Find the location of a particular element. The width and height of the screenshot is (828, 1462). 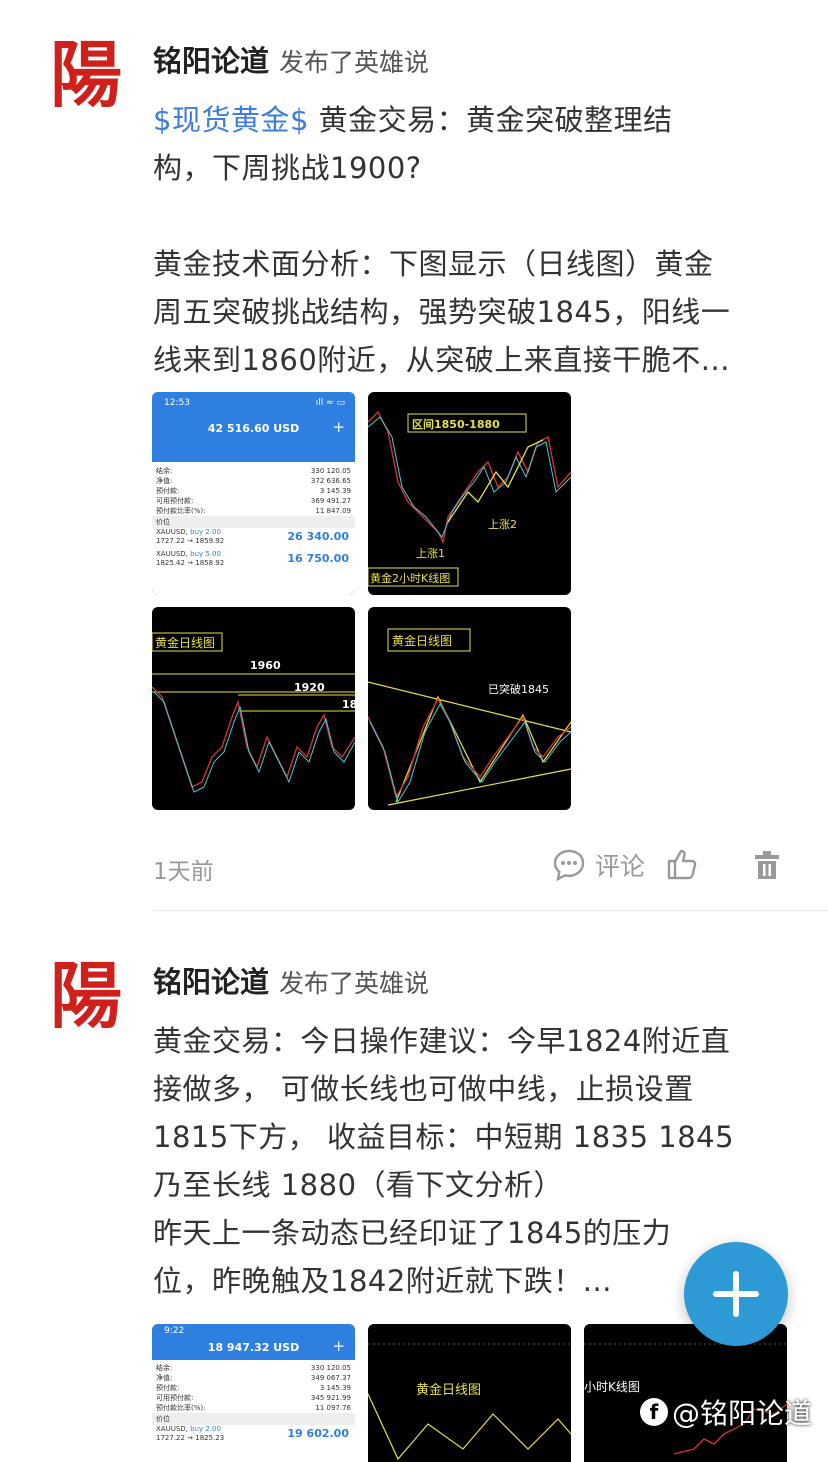

hashtag-link: $现货黄金$ is located at coordinates (231, 120).